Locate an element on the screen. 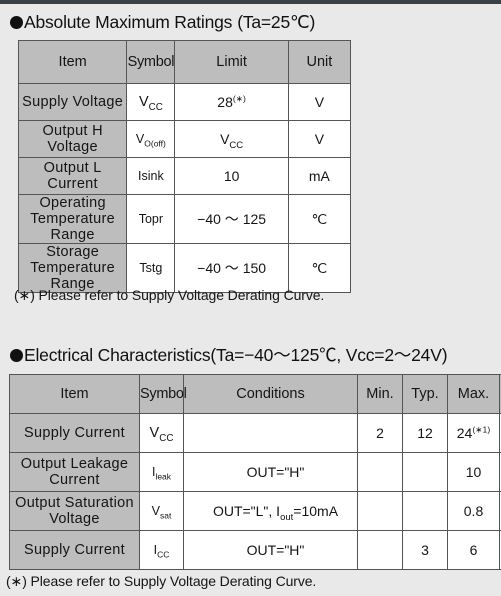  conditions-subscript: out is located at coordinates (287, 517).